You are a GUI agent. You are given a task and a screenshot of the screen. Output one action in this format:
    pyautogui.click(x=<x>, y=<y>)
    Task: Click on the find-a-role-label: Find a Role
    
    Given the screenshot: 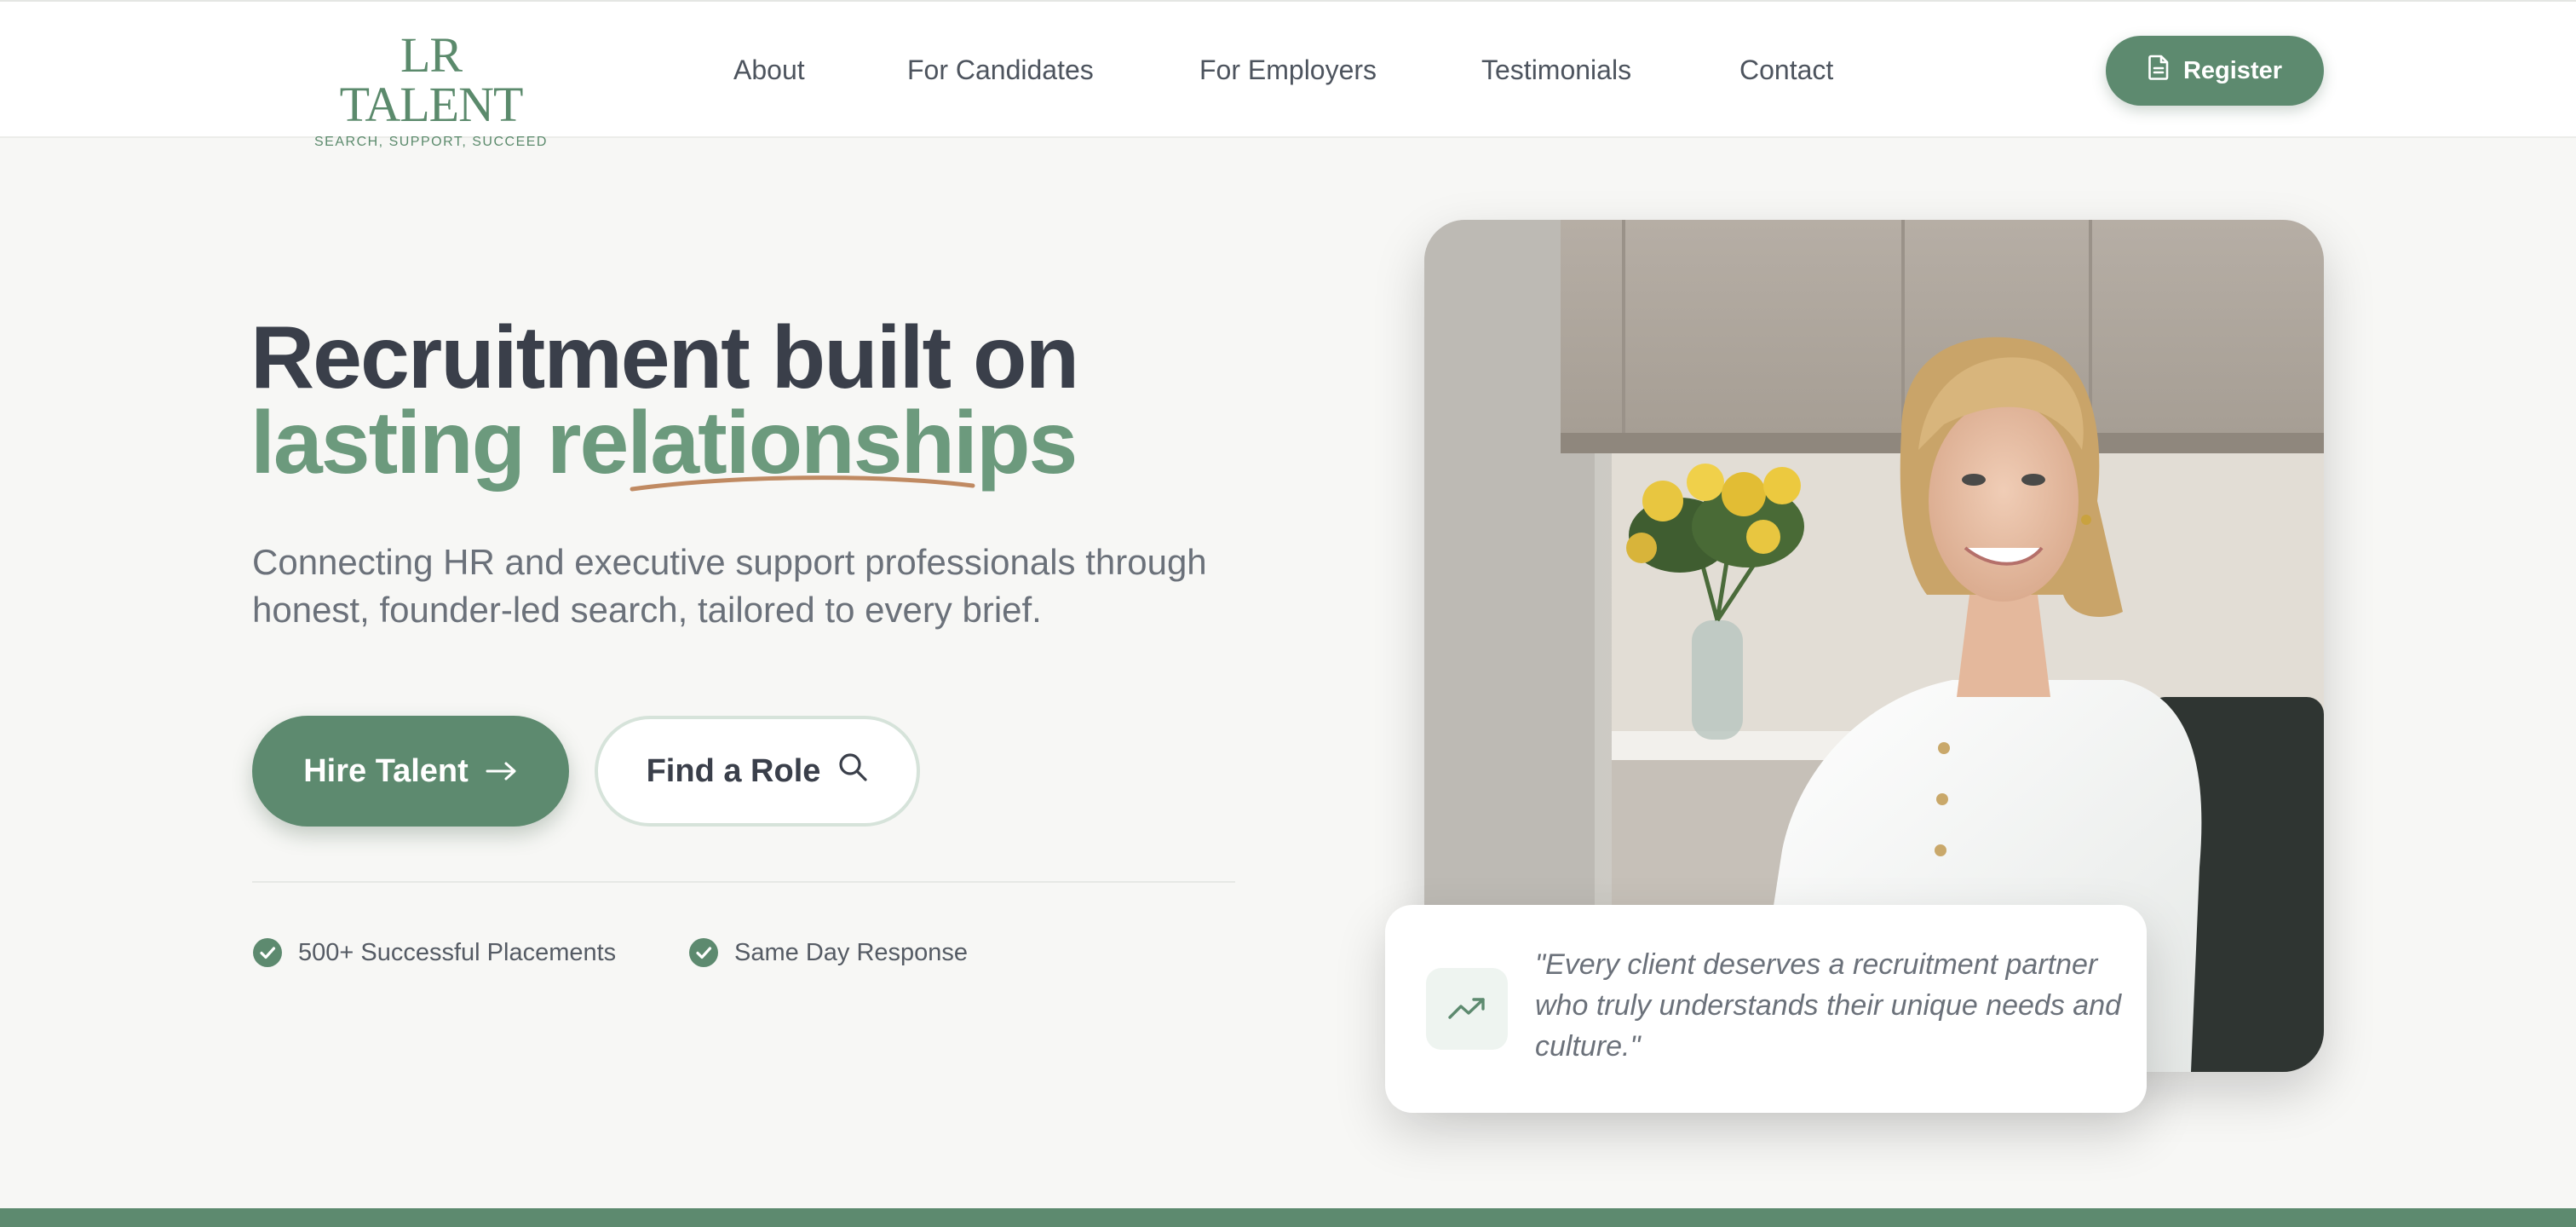 What is the action you would take?
    pyautogui.click(x=733, y=770)
    